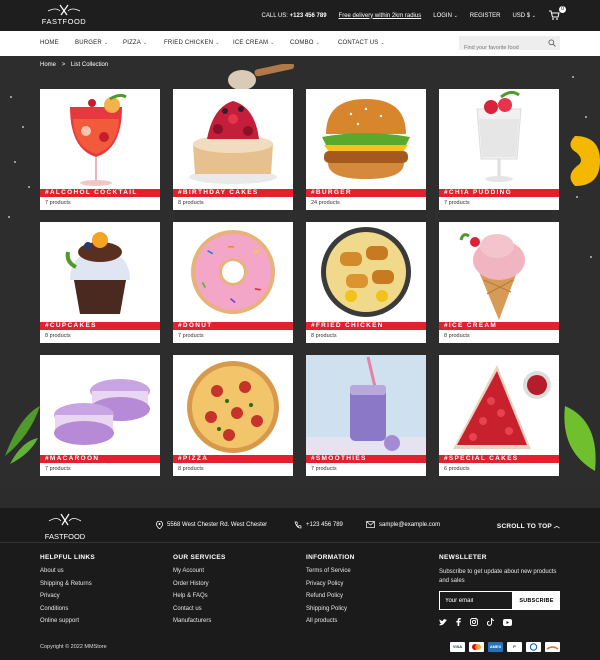 The height and width of the screenshot is (660, 600). What do you see at coordinates (366, 139) in the screenshot?
I see `burger-image` at bounding box center [366, 139].